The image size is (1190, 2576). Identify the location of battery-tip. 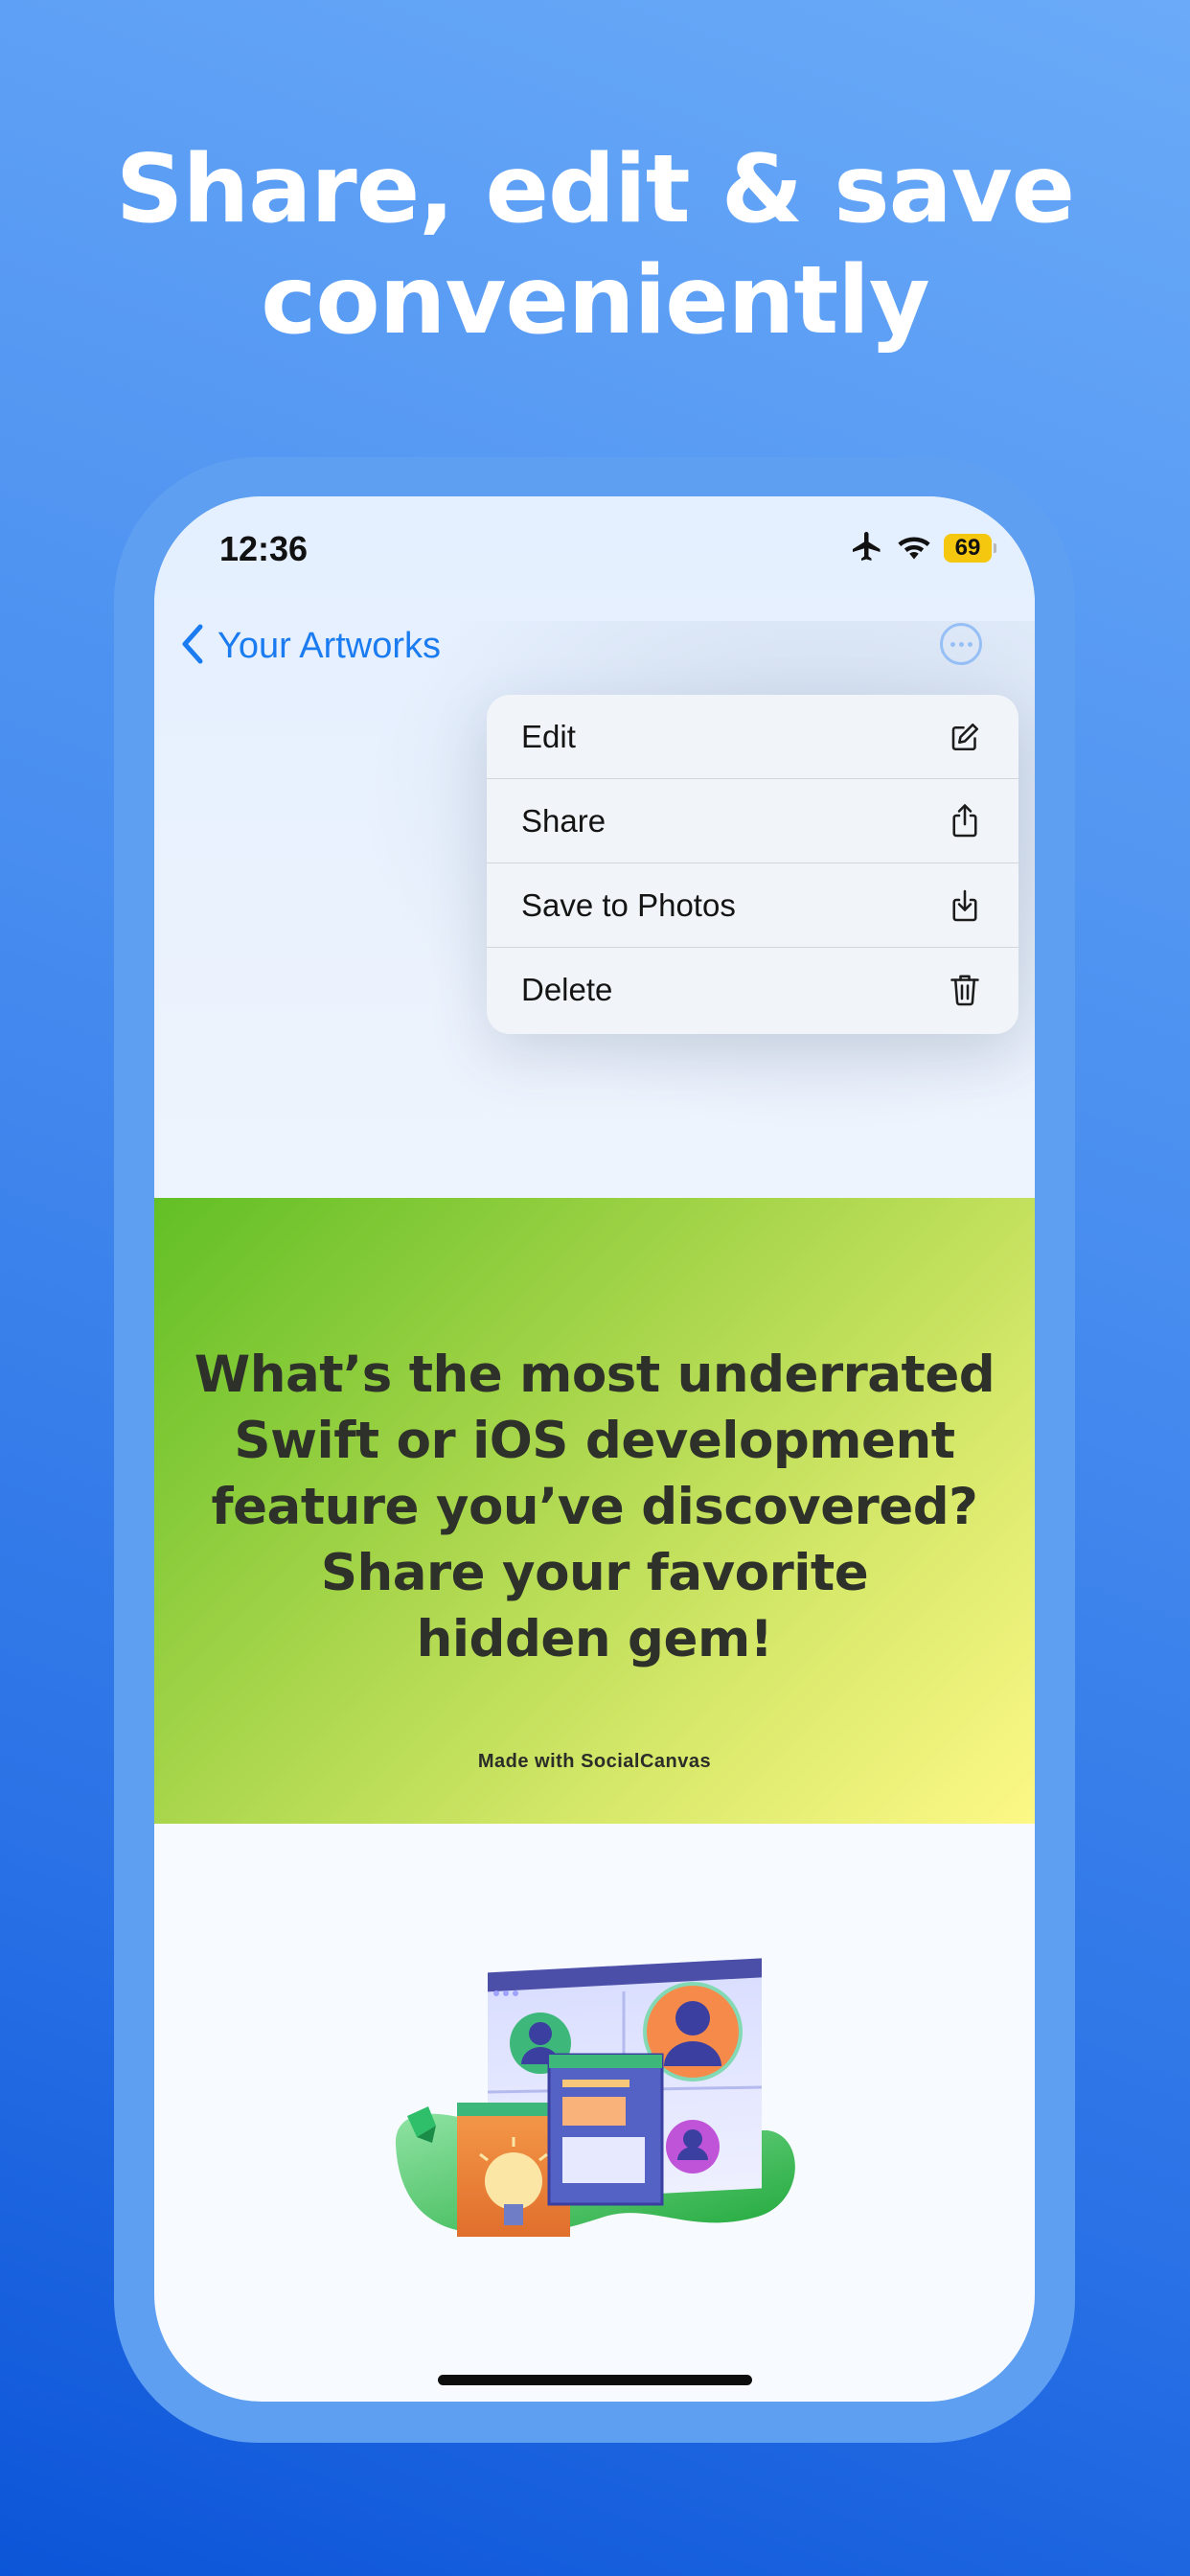
(995, 548).